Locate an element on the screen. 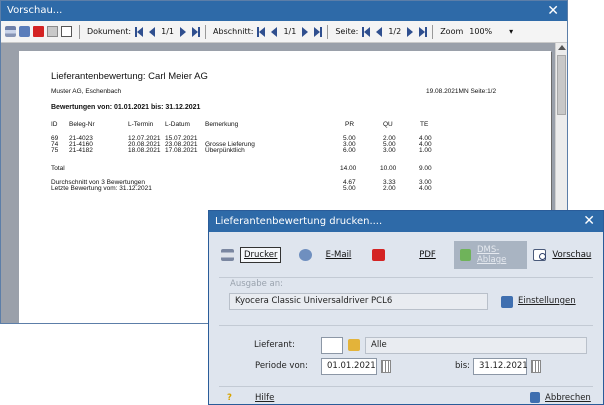  output-toolbar: Drucker E-Mail PDF DMS-Ablage Vorschau is located at coordinates (407, 255).